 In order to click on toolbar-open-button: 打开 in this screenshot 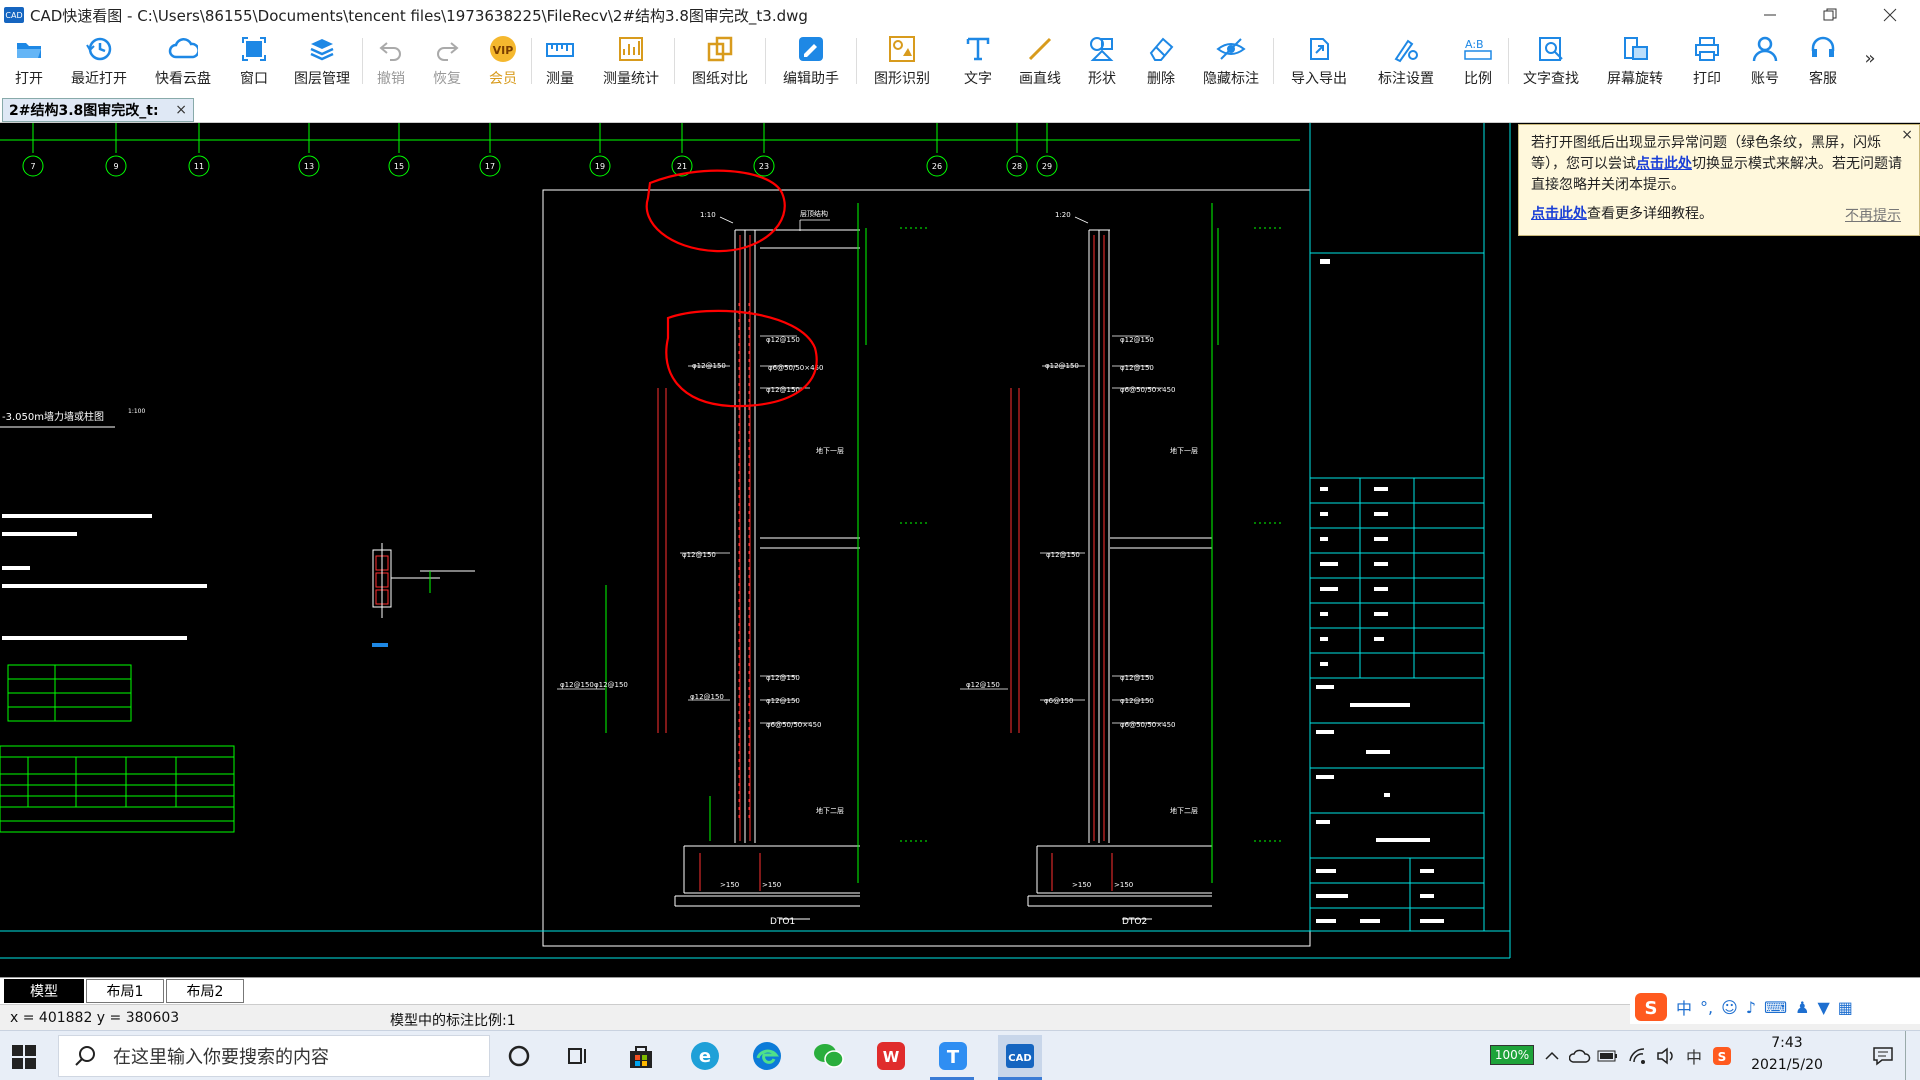, I will do `click(29, 60)`.